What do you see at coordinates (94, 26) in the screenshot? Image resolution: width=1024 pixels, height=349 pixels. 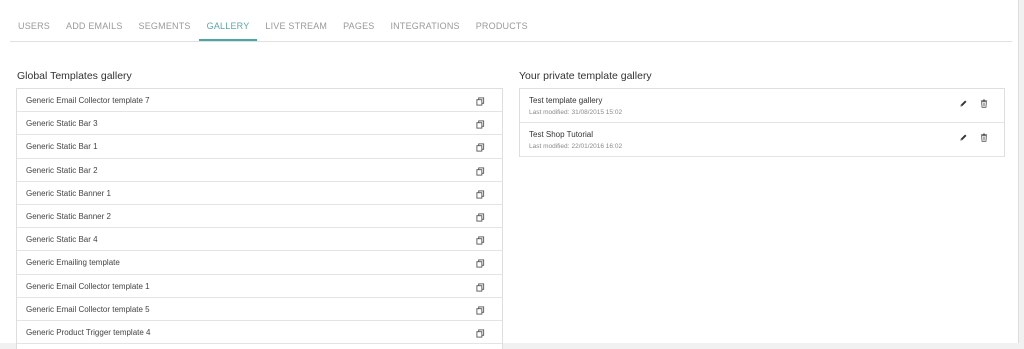 I see `tab-add-emails: ADD EMAILS` at bounding box center [94, 26].